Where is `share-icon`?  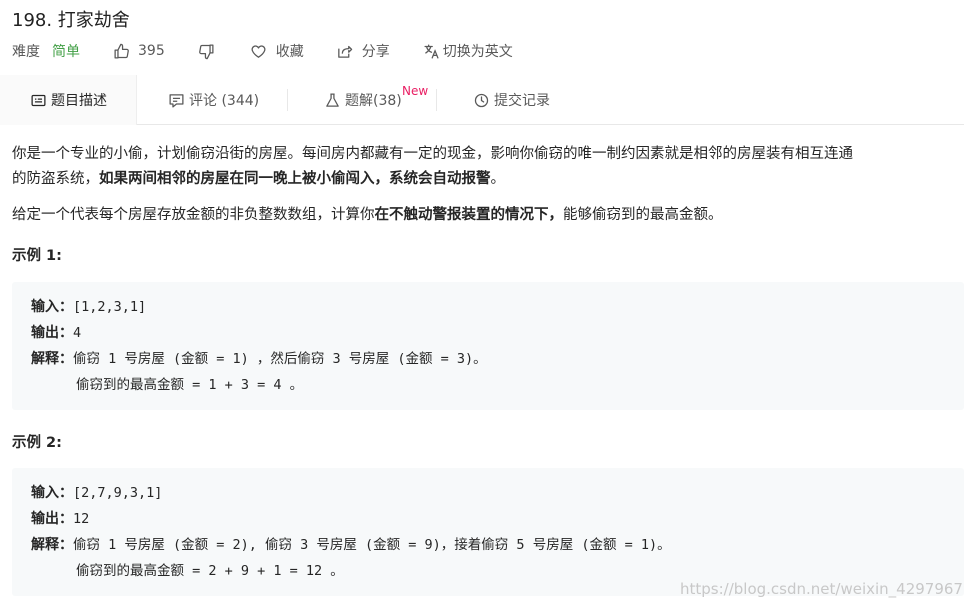
share-icon is located at coordinates (345, 51).